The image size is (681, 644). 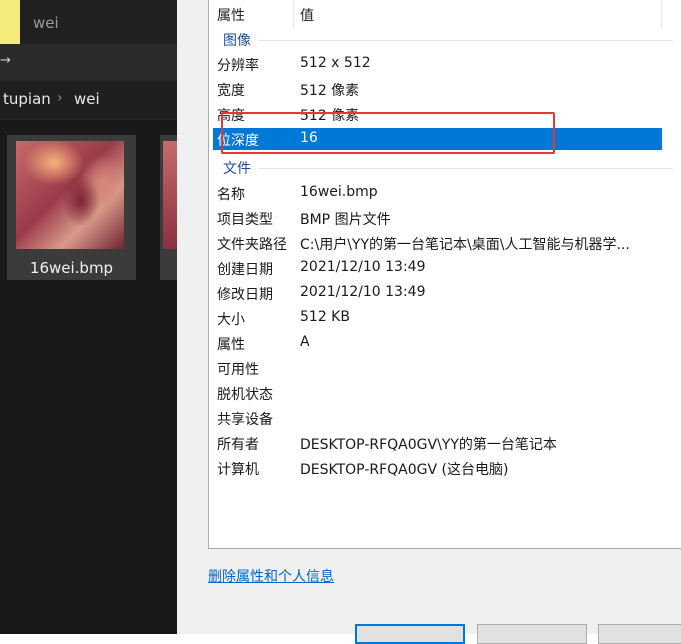 What do you see at coordinates (445, 393) in the screenshot?
I see `property-row: 脱机状态` at bounding box center [445, 393].